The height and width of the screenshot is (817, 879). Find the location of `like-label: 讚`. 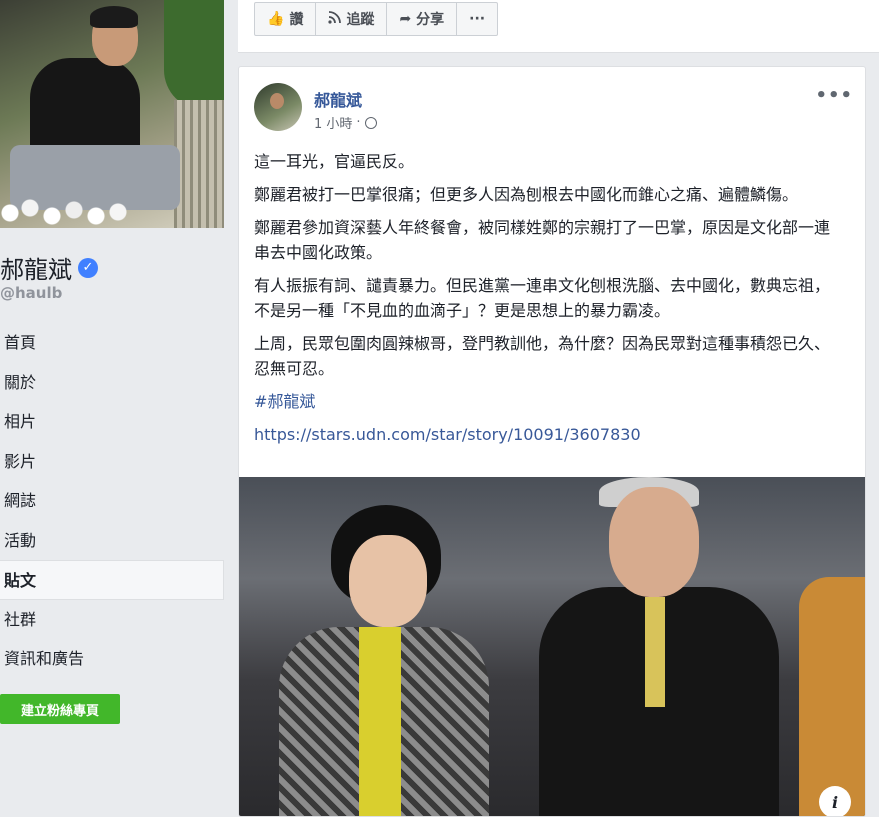

like-label: 讚 is located at coordinates (296, 20).